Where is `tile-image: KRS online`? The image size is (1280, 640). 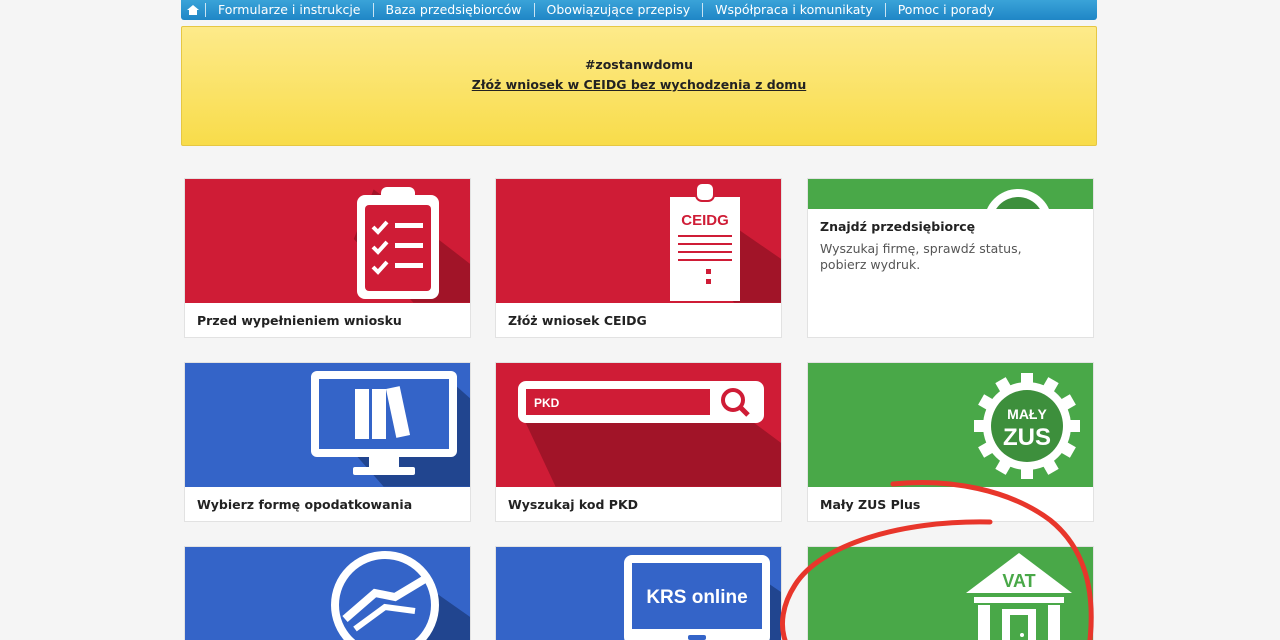
tile-image: KRS online is located at coordinates (638, 593).